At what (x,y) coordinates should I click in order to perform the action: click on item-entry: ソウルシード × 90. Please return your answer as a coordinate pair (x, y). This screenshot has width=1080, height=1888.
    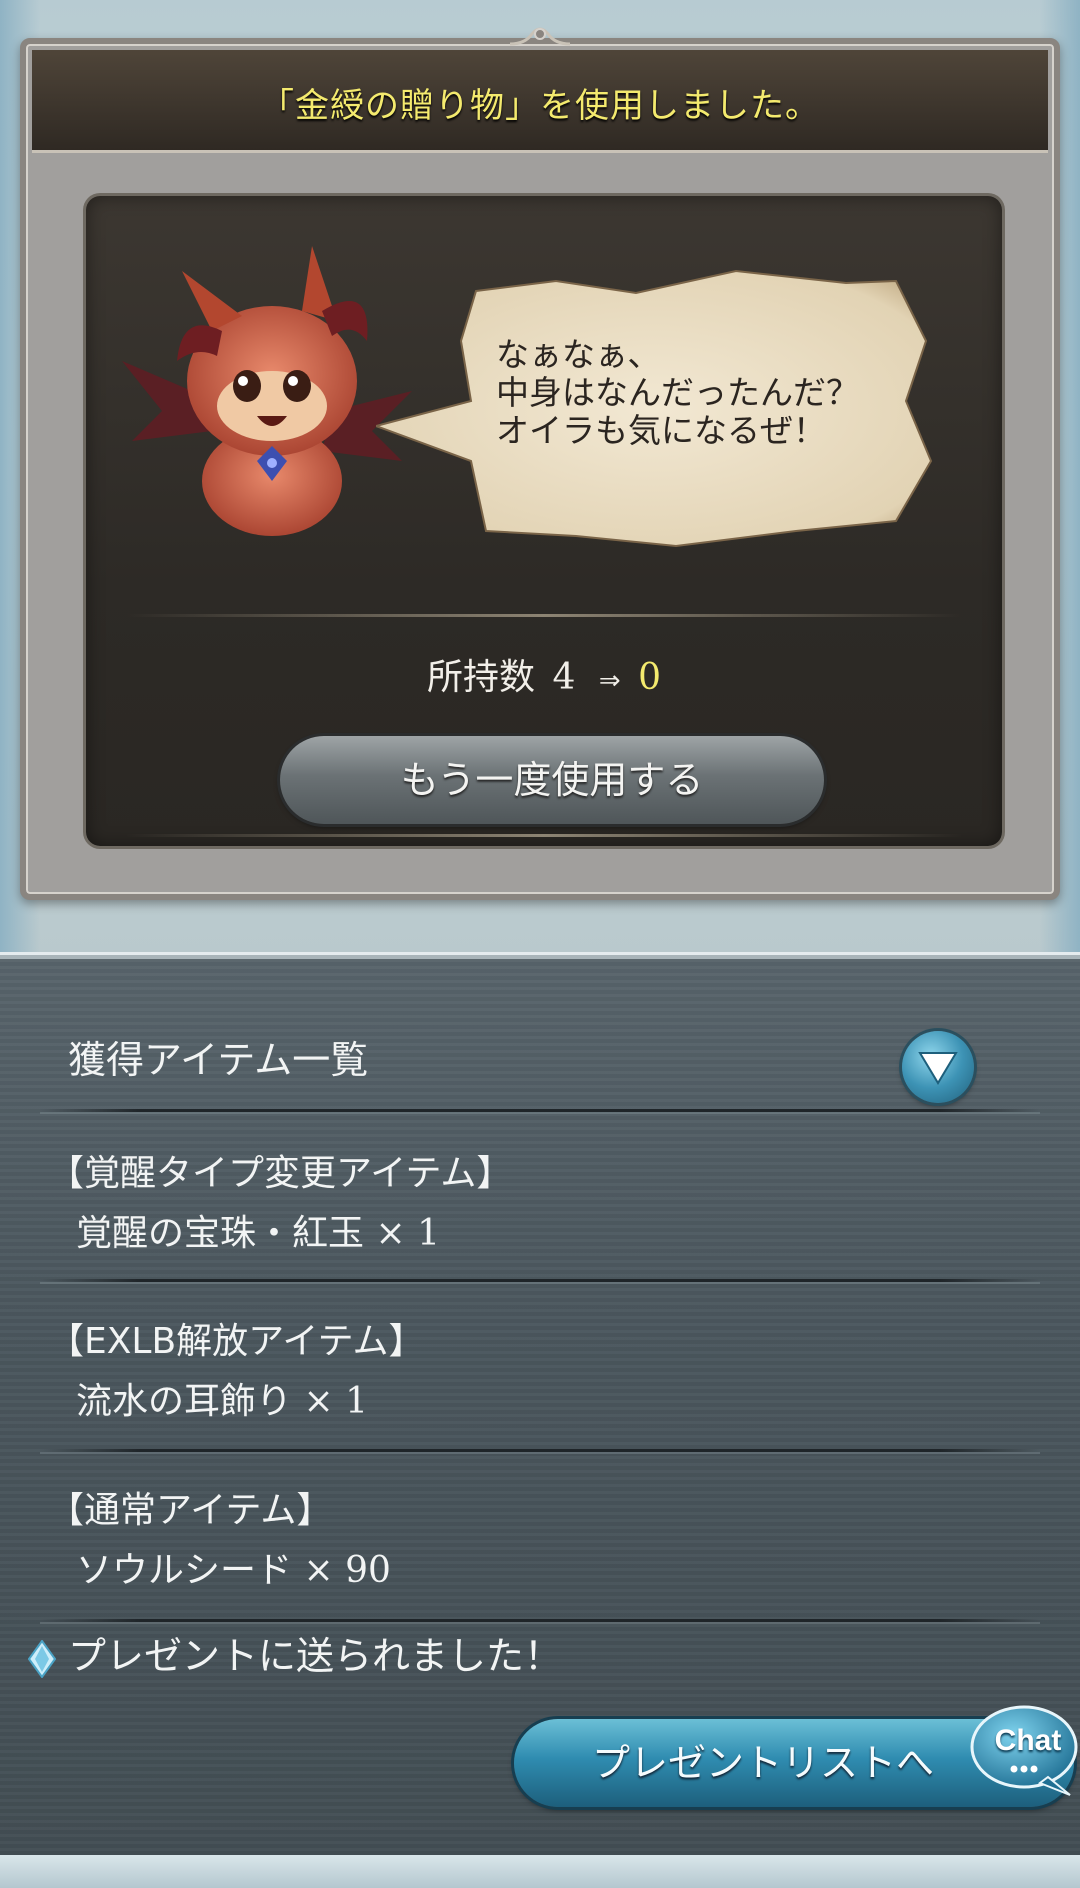
    Looking at the image, I should click on (233, 1567).